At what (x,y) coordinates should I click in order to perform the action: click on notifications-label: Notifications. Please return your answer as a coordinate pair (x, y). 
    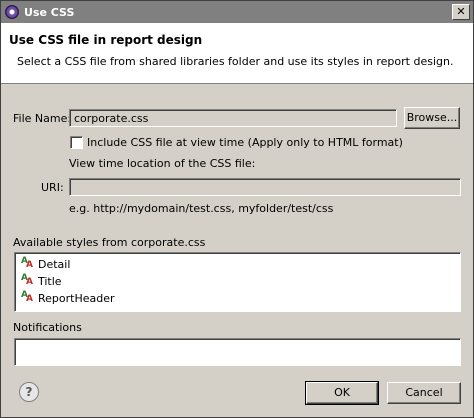
    Looking at the image, I should click on (47, 327).